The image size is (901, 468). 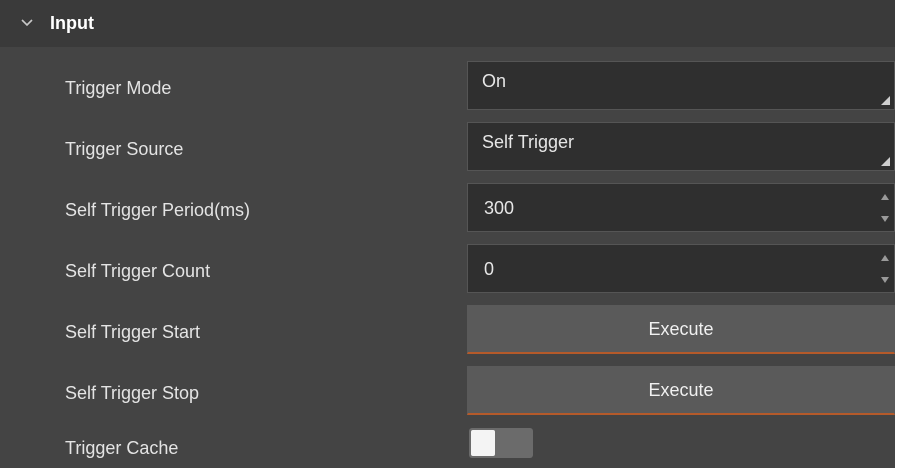 I want to click on trigger-cache-label: Trigger Cache, so click(x=122, y=448).